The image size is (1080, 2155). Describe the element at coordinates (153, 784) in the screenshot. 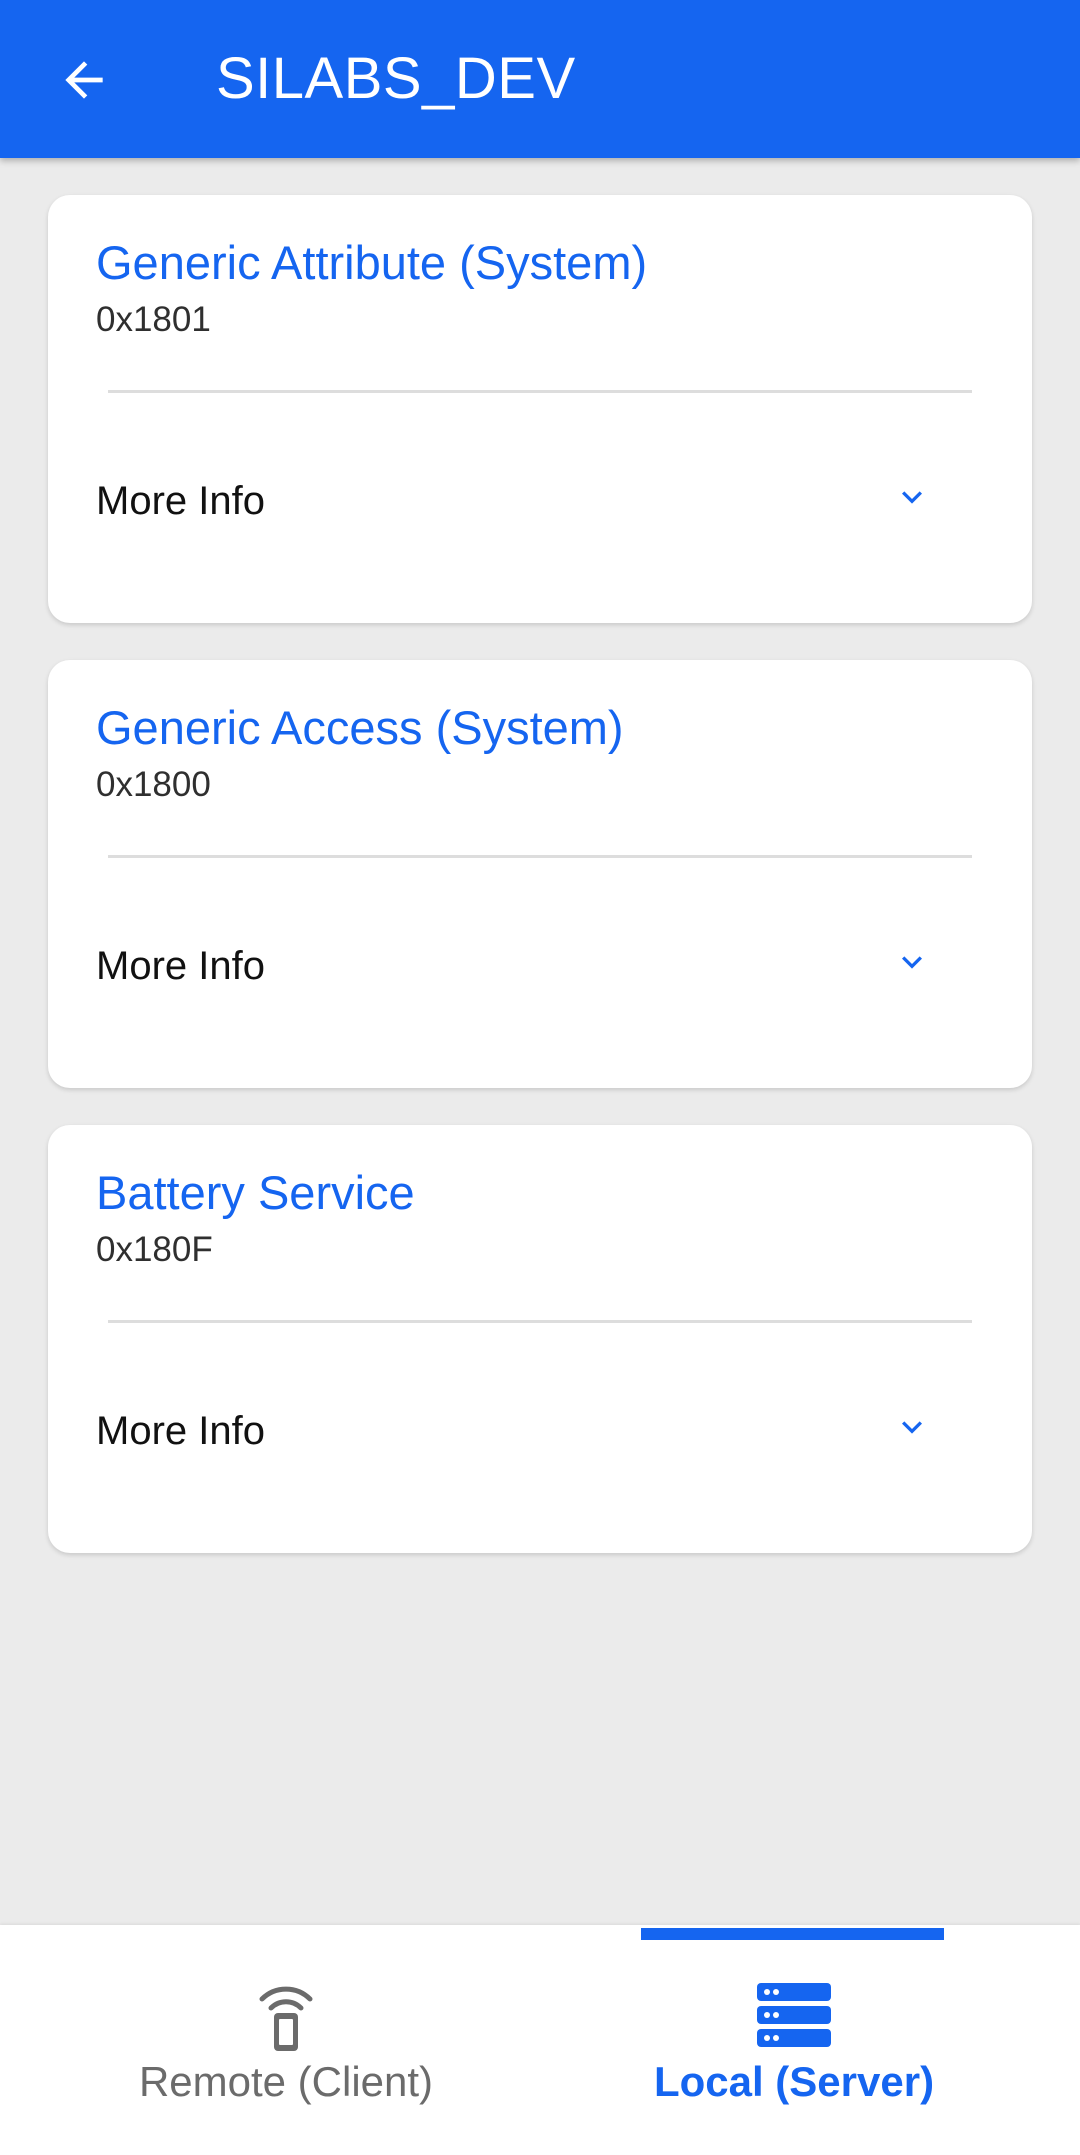

I see `service-uuid: 0x1800` at that location.